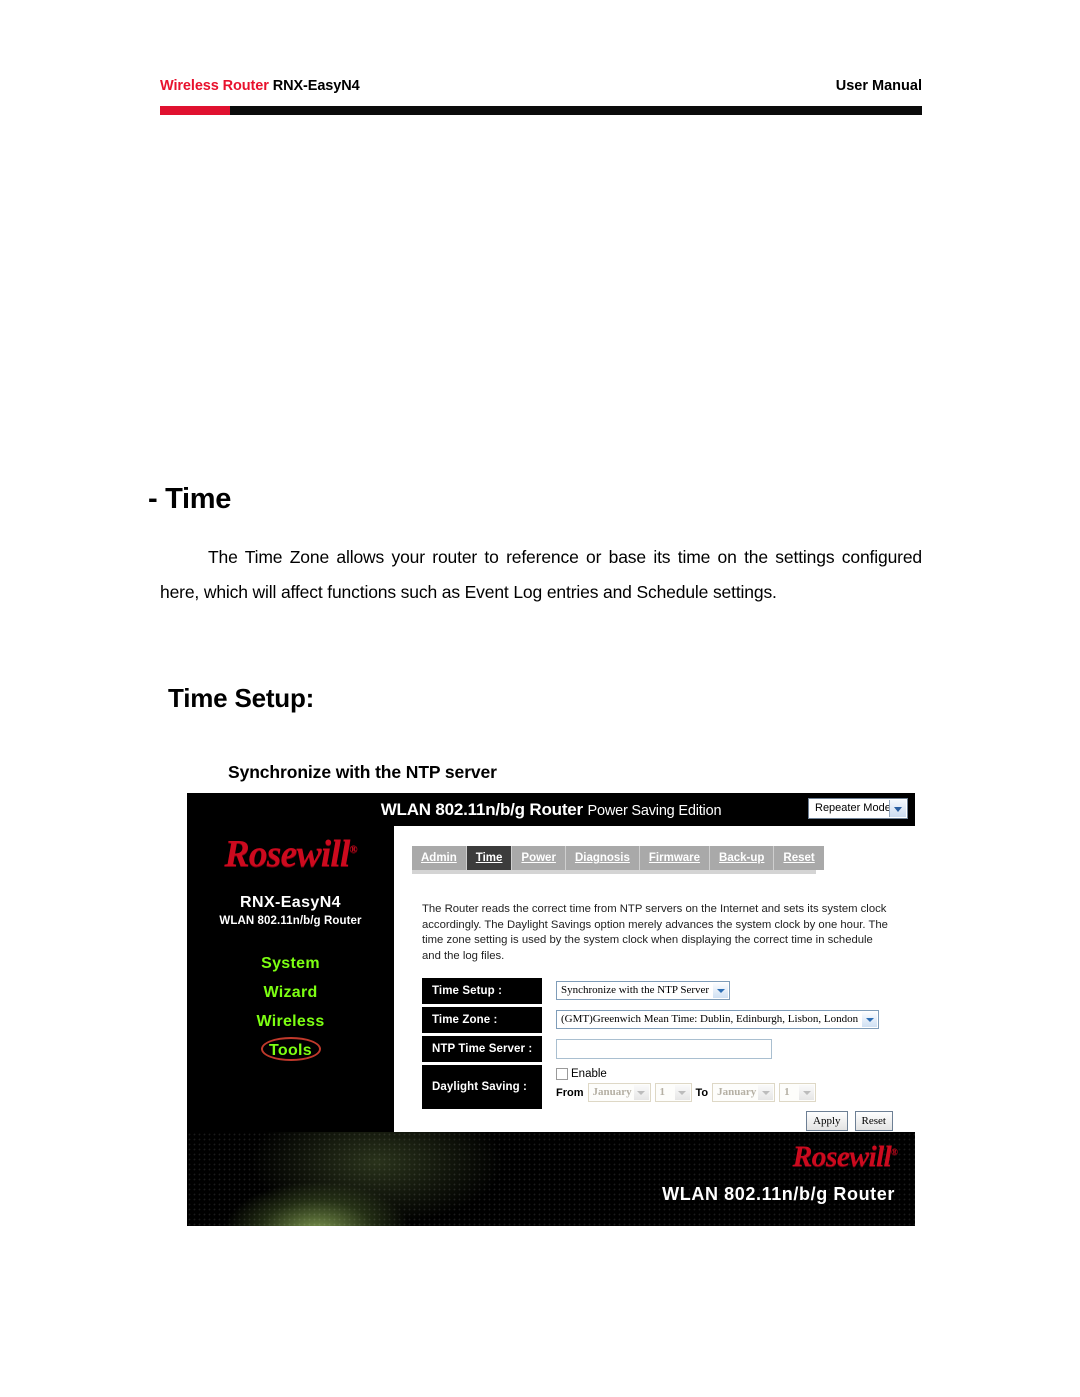 Image resolution: width=1080 pixels, height=1397 pixels. I want to click on header-product-type: Wireless Router, so click(214, 86).